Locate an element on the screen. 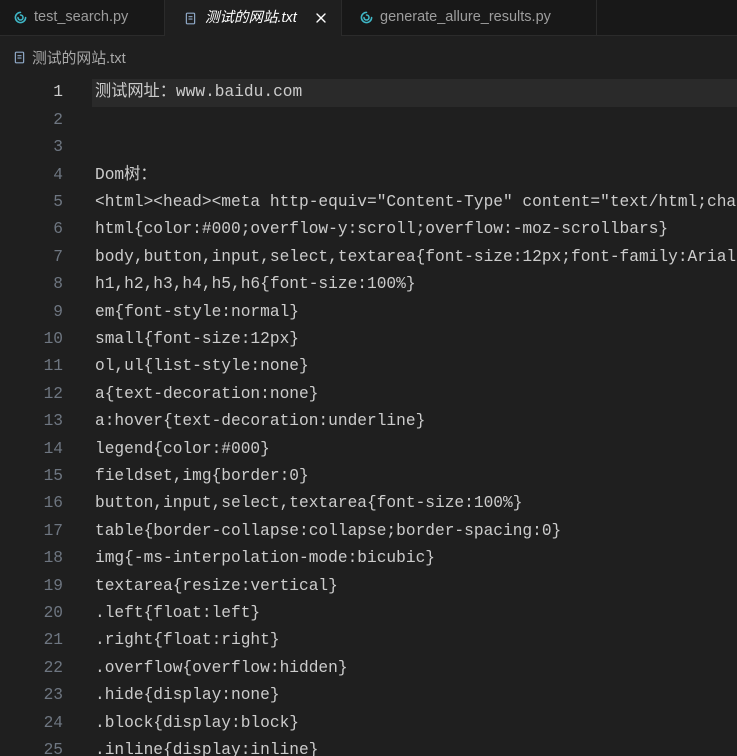  editor-line: 2 is located at coordinates (368, 120).